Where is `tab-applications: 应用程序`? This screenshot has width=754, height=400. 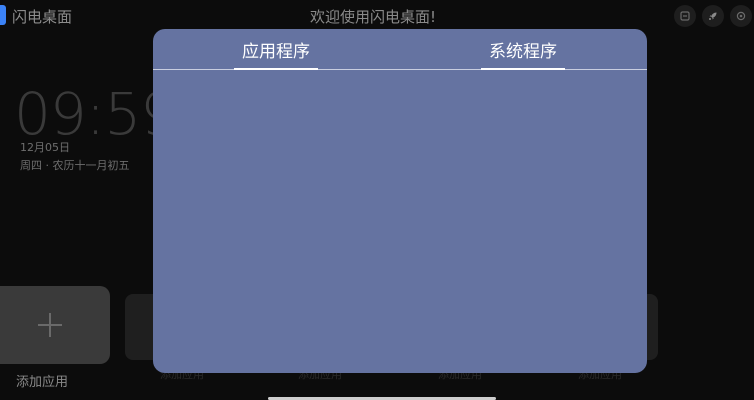 tab-applications: 应用程序 is located at coordinates (276, 53).